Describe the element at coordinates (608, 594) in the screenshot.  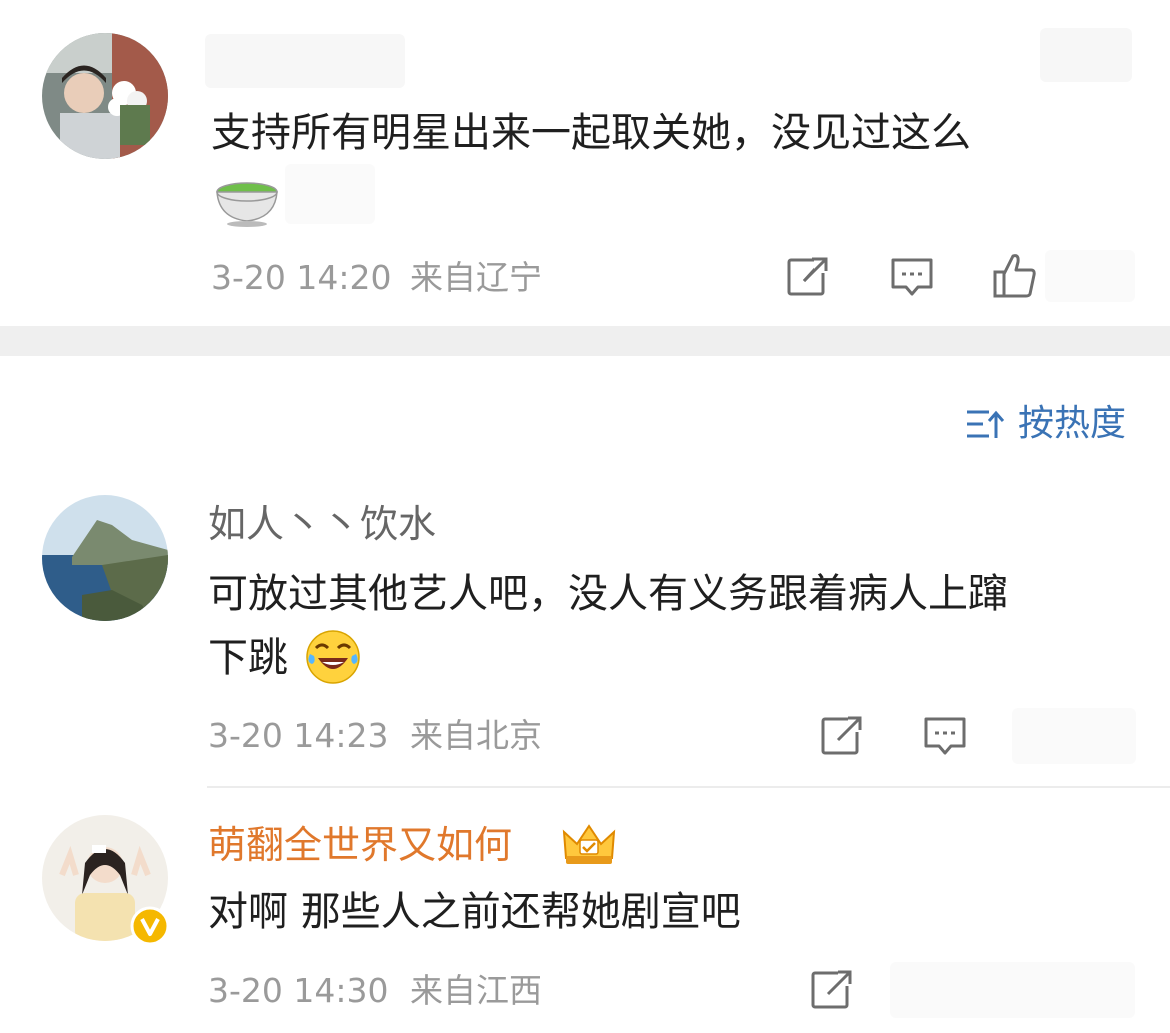
I see `comment-text-line-1: 可放过其他艺人吧，没人有义务跟着病人上蹿` at that location.